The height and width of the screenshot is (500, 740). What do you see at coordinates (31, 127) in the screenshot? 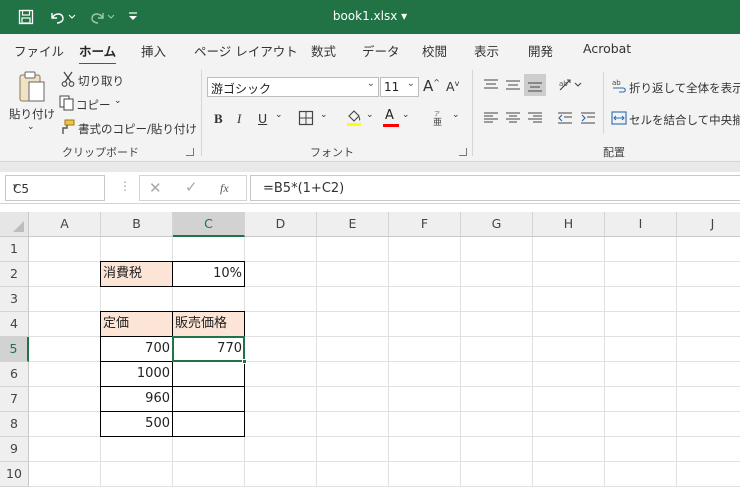
I see `paste-dropdown-icon: ⌄` at bounding box center [31, 127].